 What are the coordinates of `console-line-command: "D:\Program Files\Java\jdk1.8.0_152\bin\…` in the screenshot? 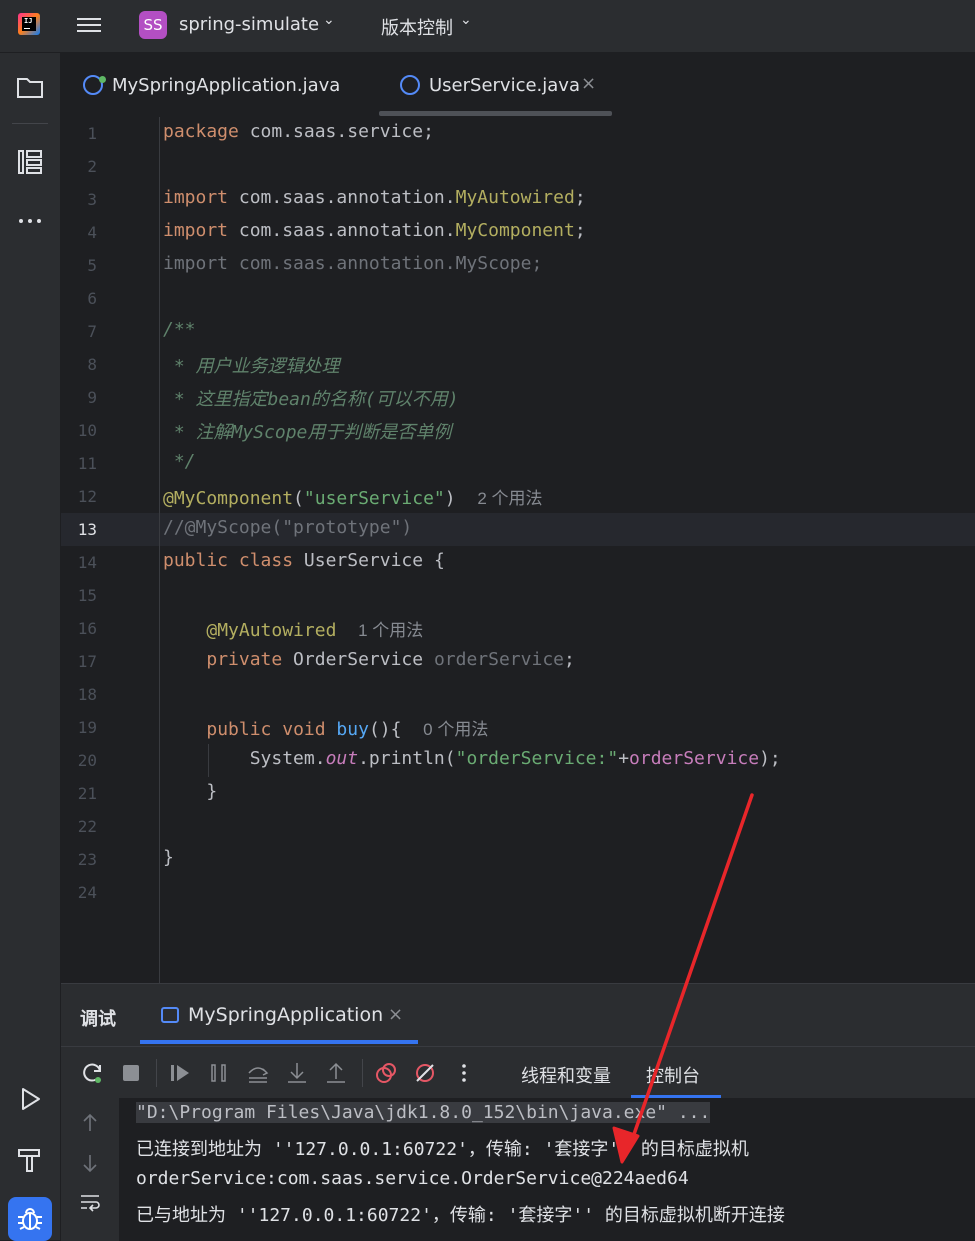 It's located at (423, 1112).